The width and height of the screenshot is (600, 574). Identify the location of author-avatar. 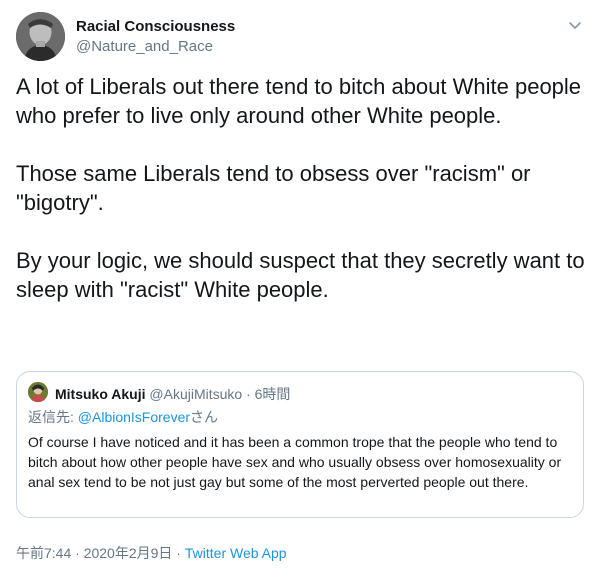
(40, 36).